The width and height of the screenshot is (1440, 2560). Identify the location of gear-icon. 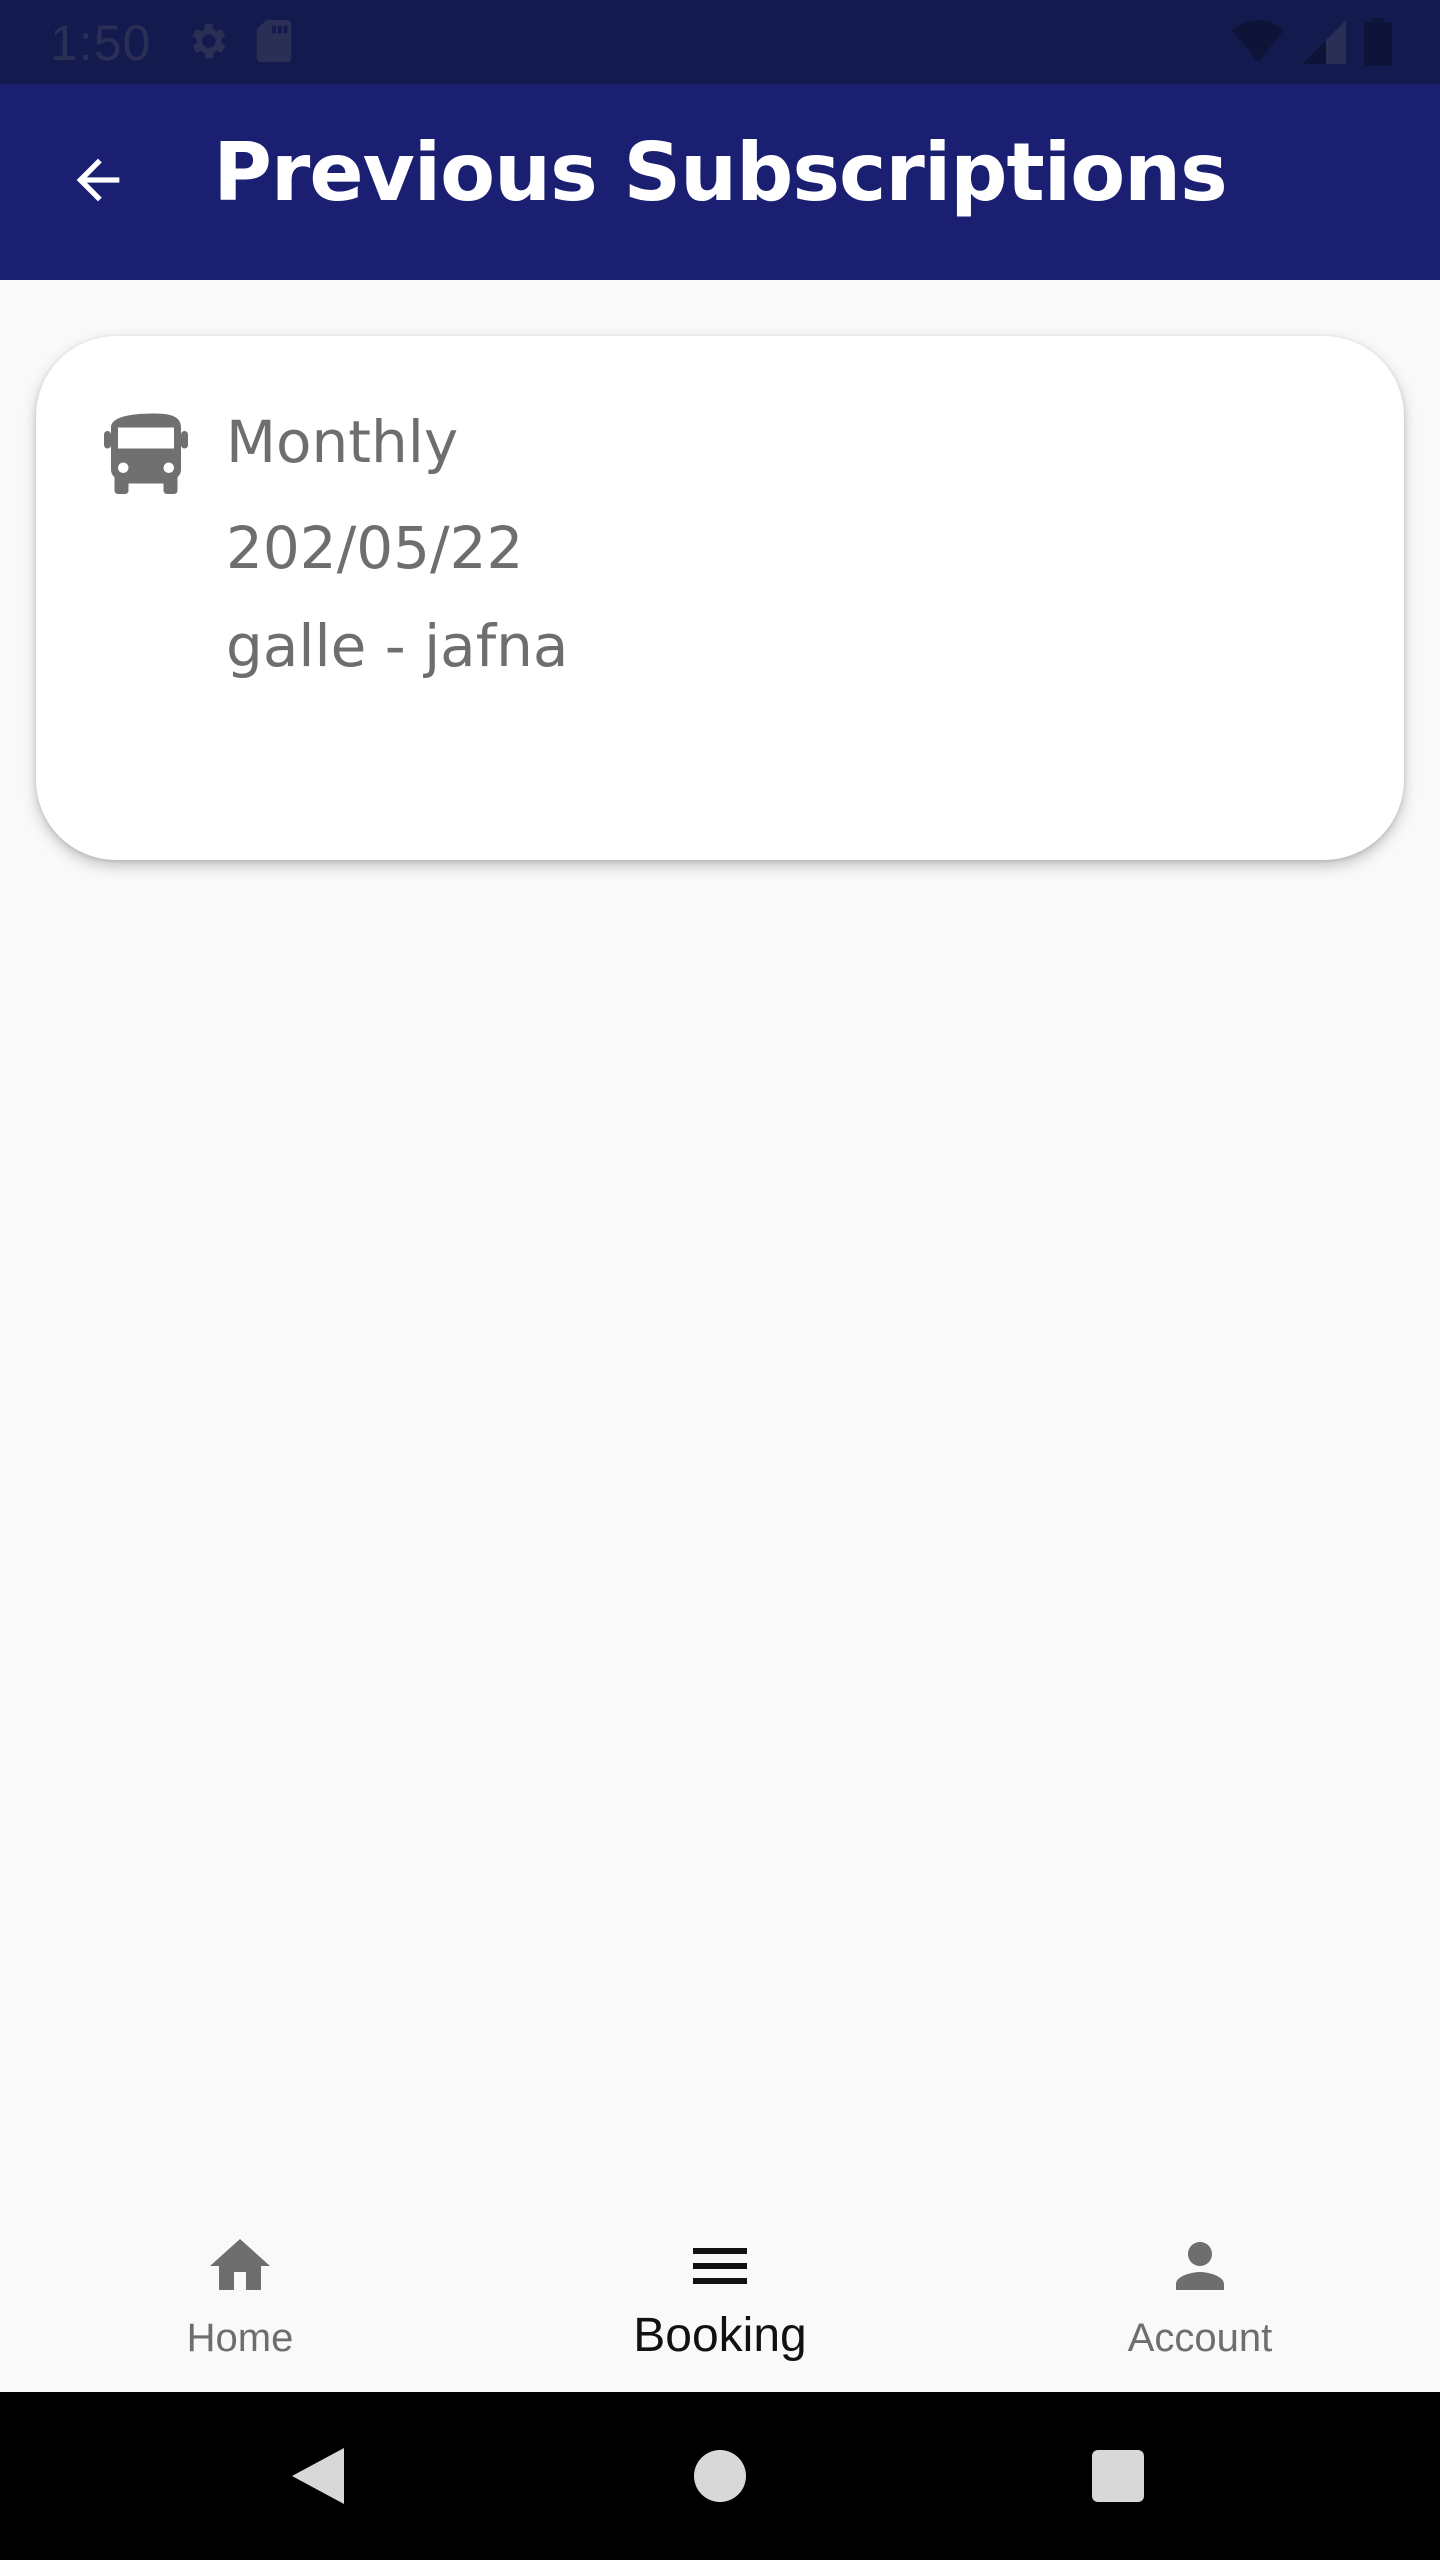
(207, 43).